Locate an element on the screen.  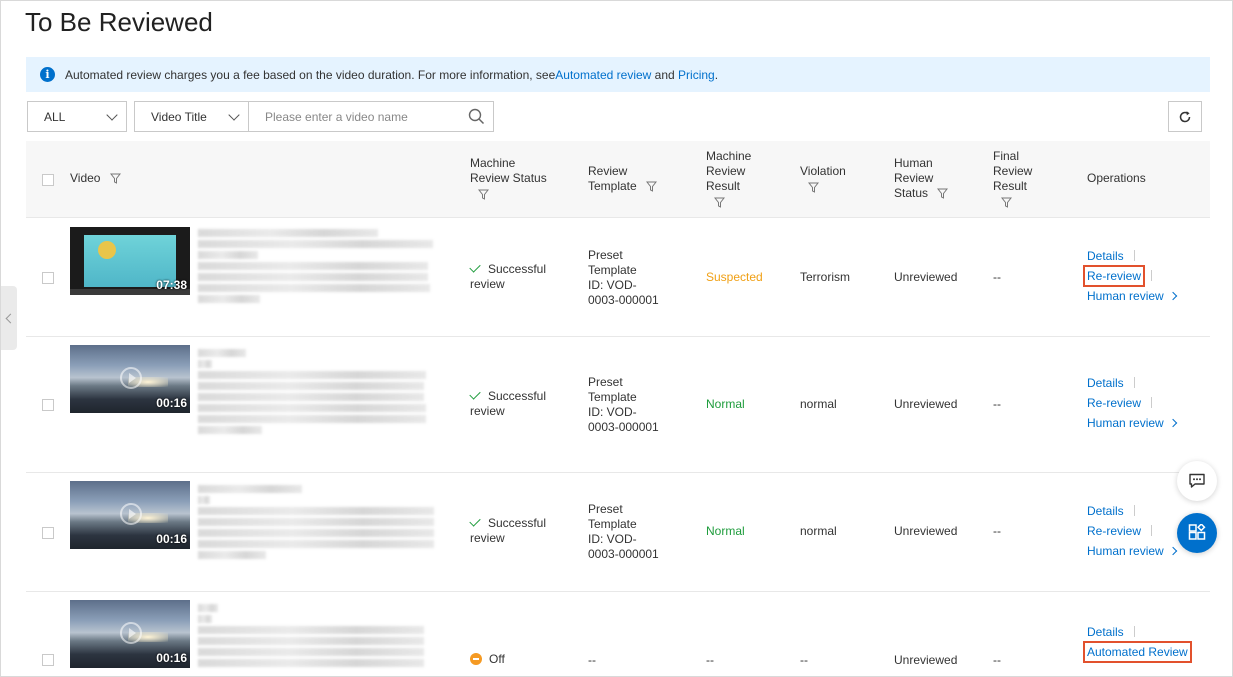
chevron-left-icon is located at coordinates (10, 318).